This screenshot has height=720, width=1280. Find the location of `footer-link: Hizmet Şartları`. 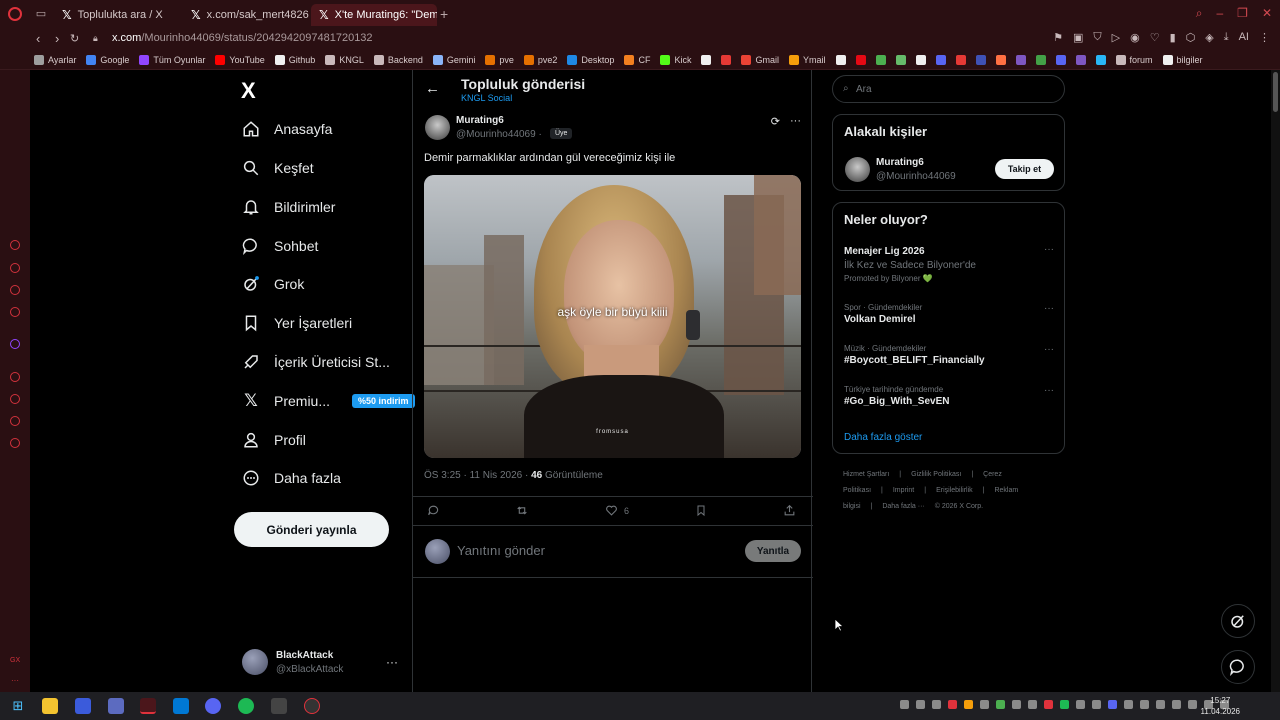

footer-link: Hizmet Şartları is located at coordinates (866, 474).